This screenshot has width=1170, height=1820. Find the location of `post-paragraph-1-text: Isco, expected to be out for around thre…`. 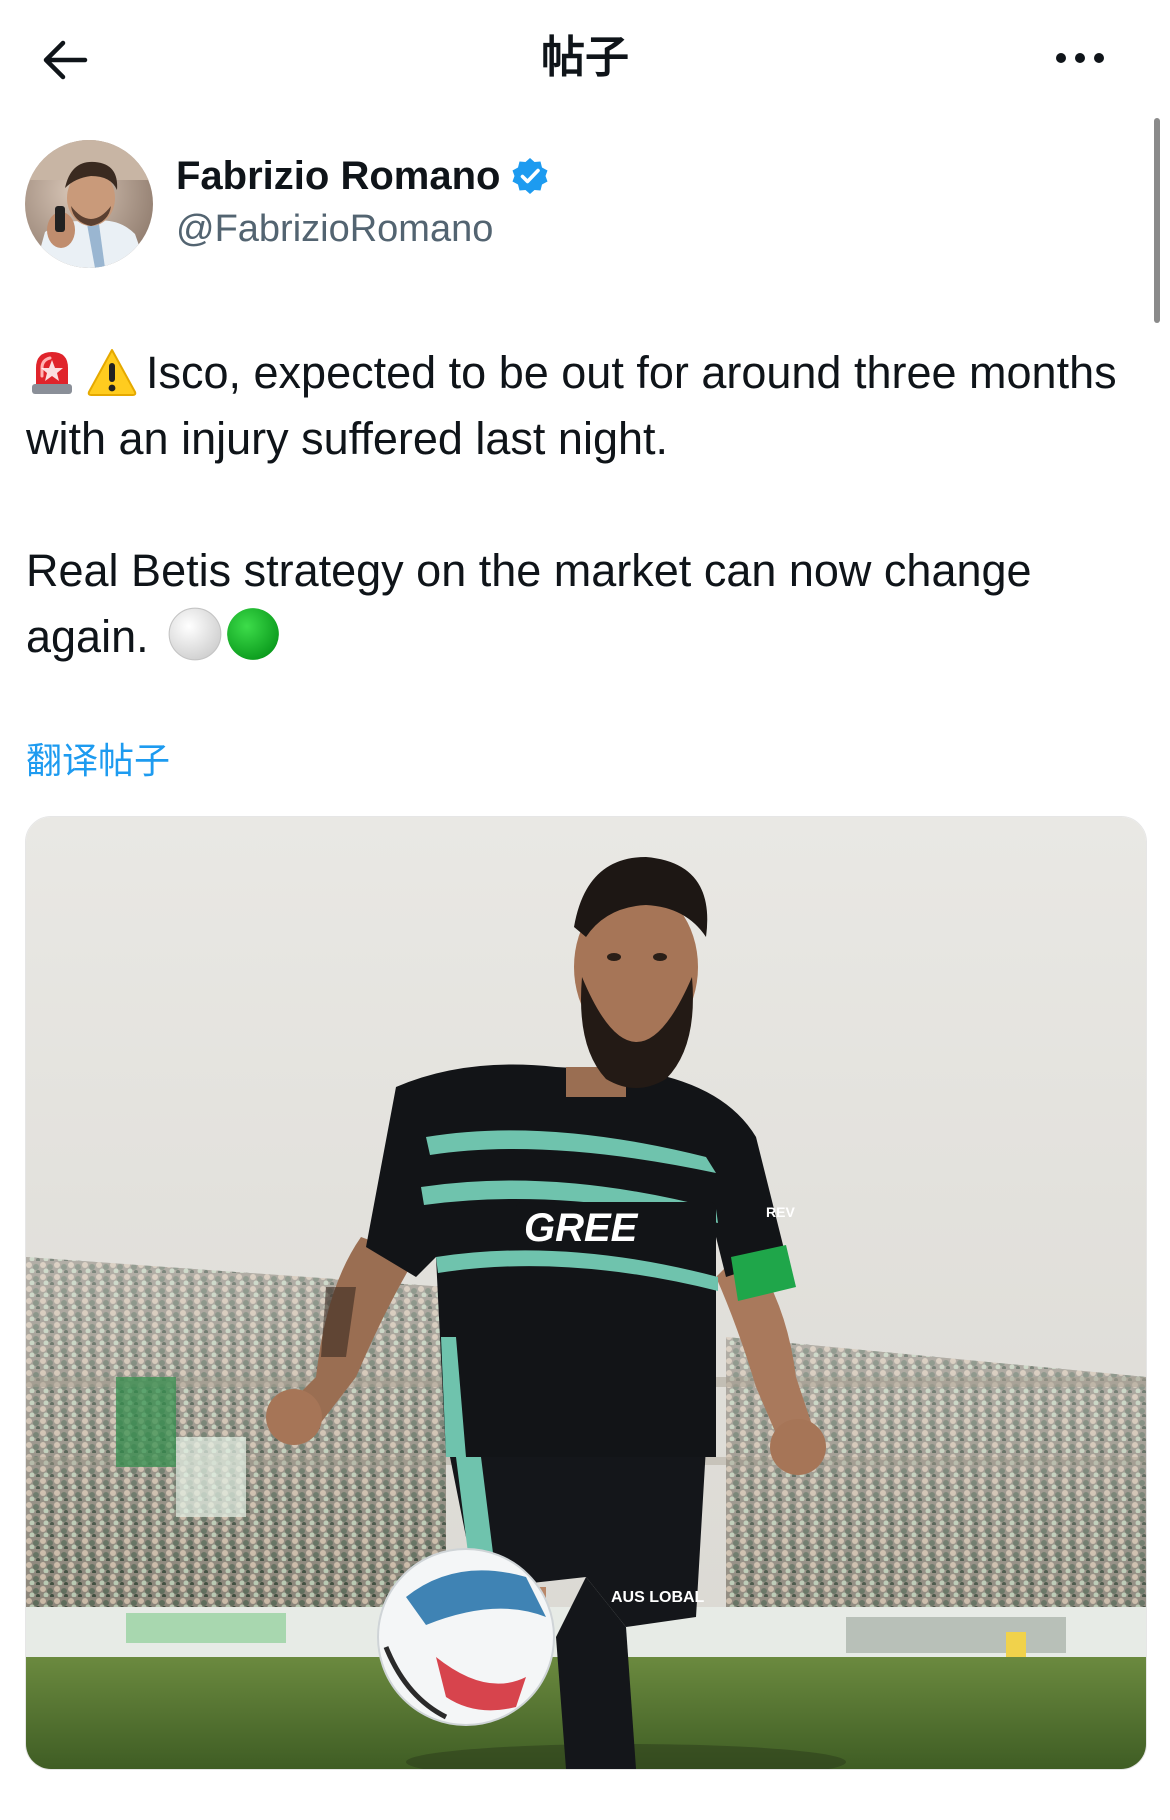

post-paragraph-1-text: Isco, expected to be out for around thre… is located at coordinates (571, 405).